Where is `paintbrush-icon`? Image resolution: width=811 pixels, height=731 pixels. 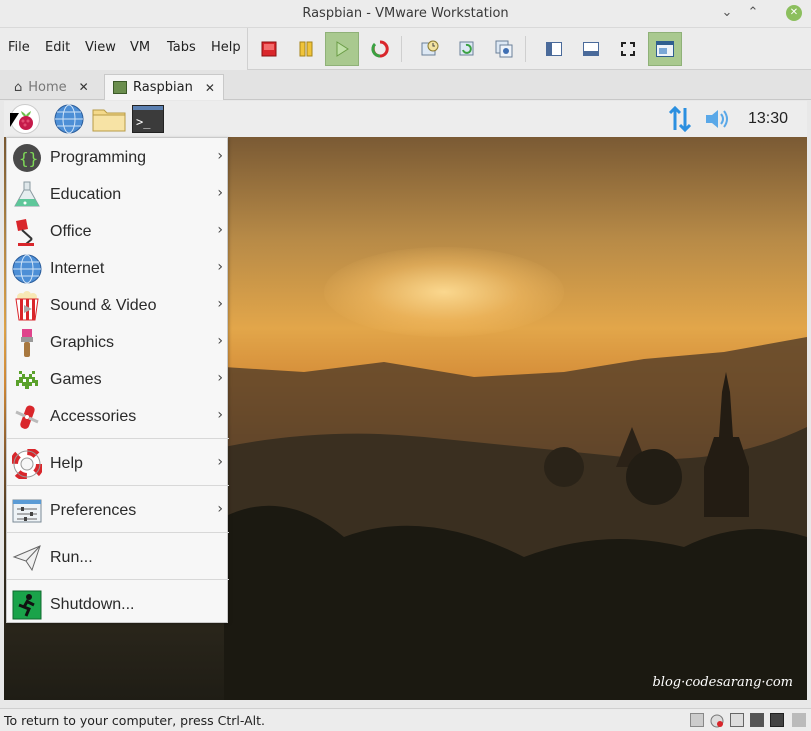 paintbrush-icon is located at coordinates (27, 343).